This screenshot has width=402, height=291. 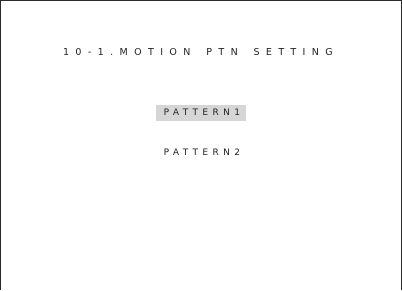 What do you see at coordinates (204, 153) in the screenshot?
I see `menu-item-label: PATTERN2` at bounding box center [204, 153].